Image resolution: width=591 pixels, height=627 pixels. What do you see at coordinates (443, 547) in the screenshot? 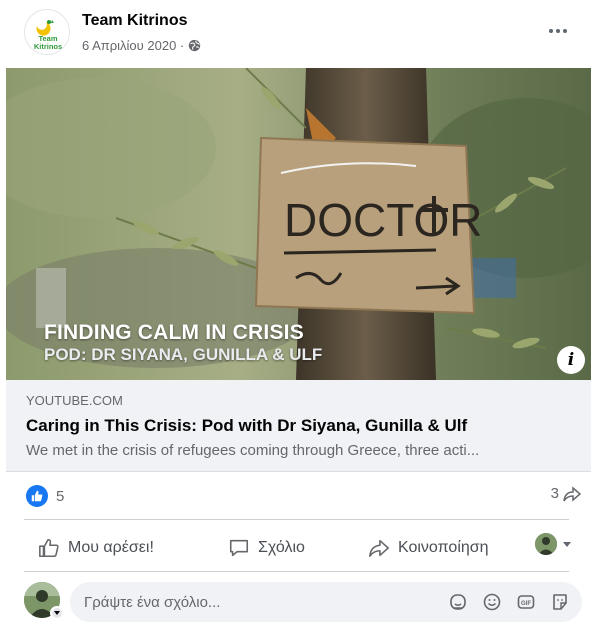
I see `share-label: Κοινοποίηση` at bounding box center [443, 547].